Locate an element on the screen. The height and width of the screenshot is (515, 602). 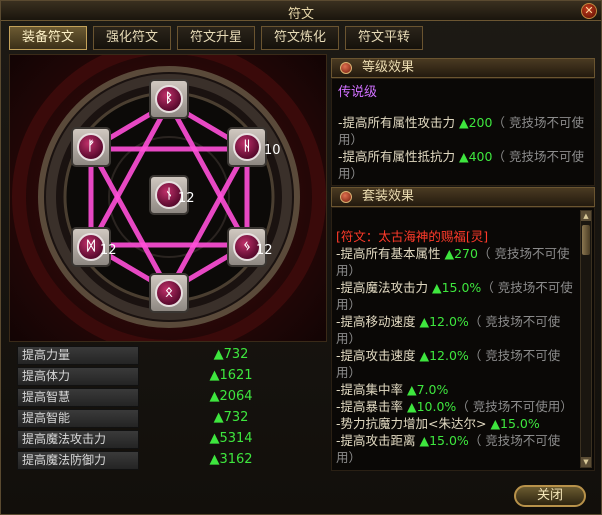
stat-label: 提高智慧 is located at coordinates (78, 397).